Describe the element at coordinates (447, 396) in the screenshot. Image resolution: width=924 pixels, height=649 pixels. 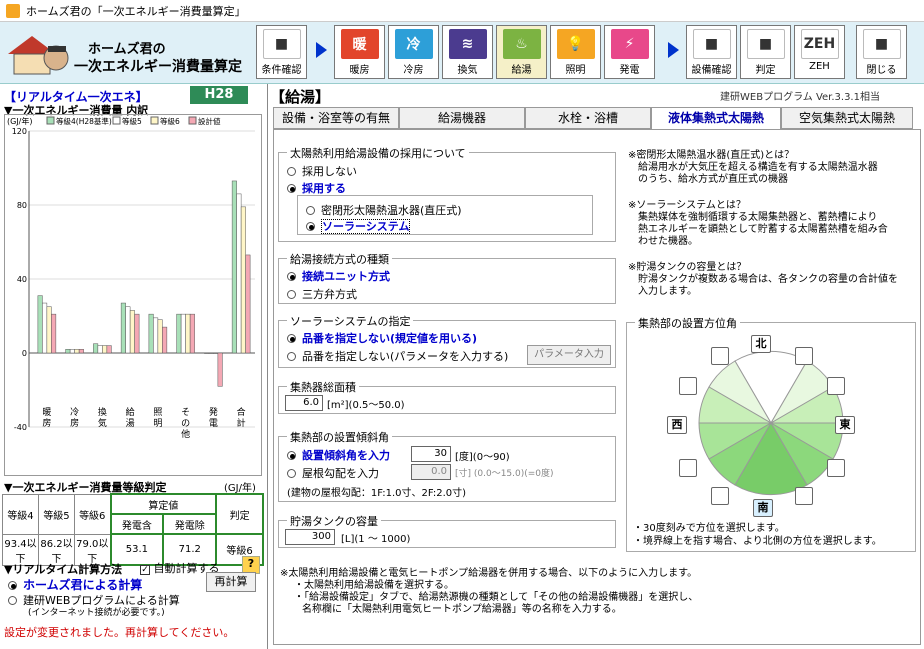
I see `collector-area-group: 集熱器総面積 6.0 [m²](0.5〜50.0)` at that location.